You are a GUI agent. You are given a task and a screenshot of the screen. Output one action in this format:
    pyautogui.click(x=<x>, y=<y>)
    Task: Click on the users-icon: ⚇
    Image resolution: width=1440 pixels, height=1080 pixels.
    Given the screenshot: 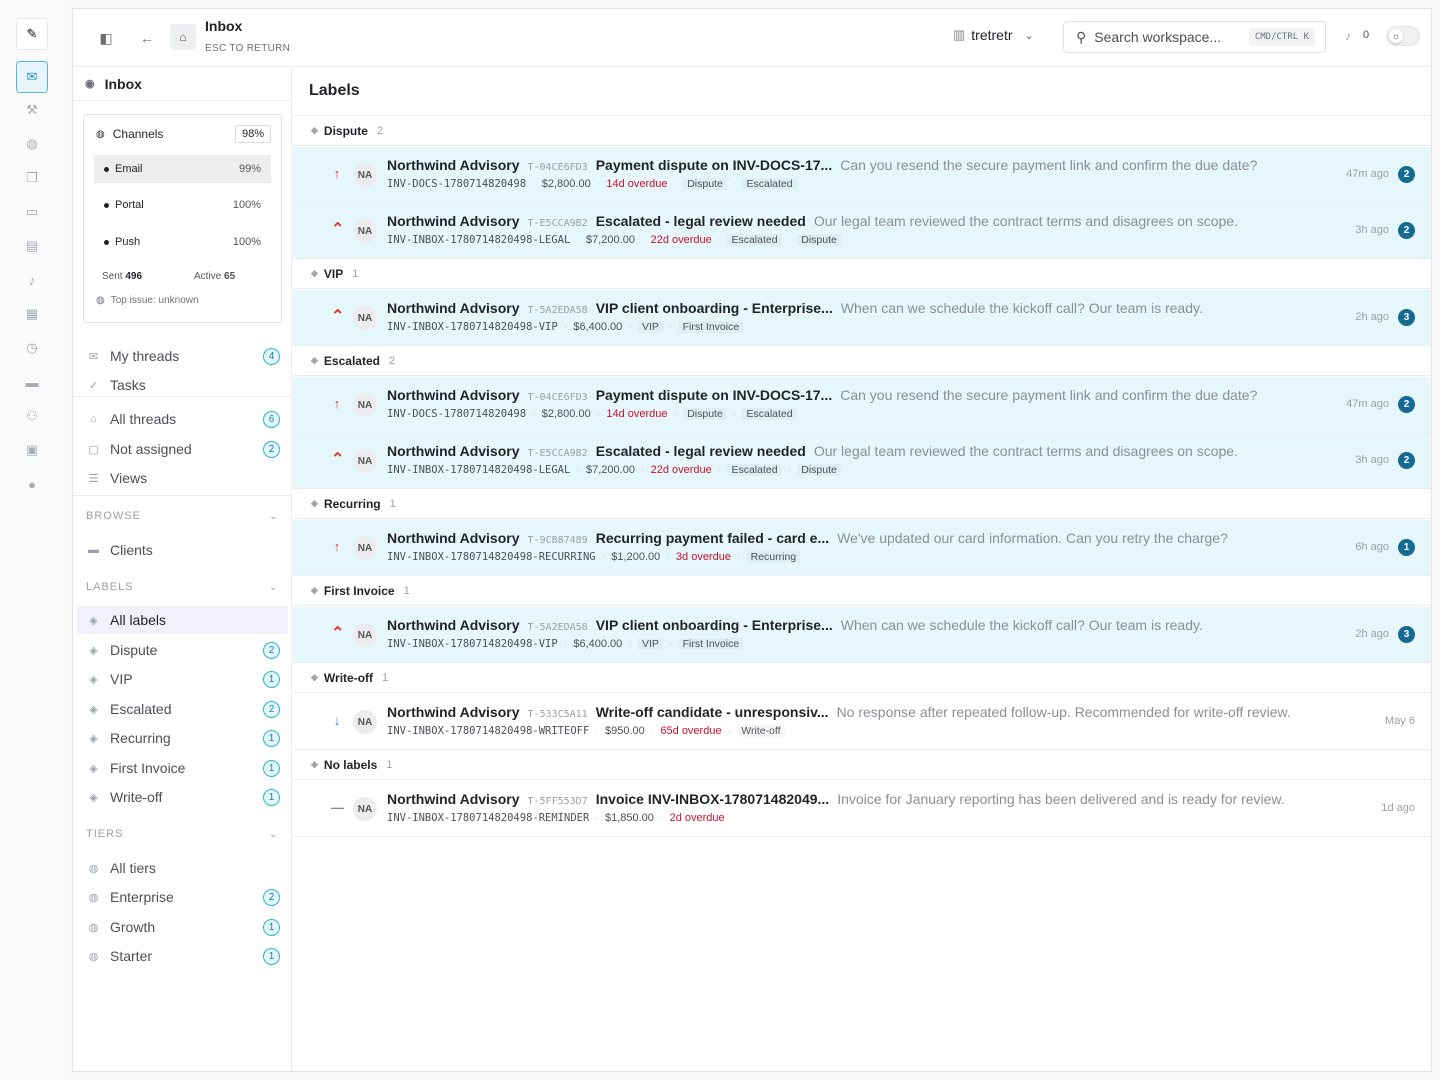 What is the action you would take?
    pyautogui.click(x=32, y=416)
    